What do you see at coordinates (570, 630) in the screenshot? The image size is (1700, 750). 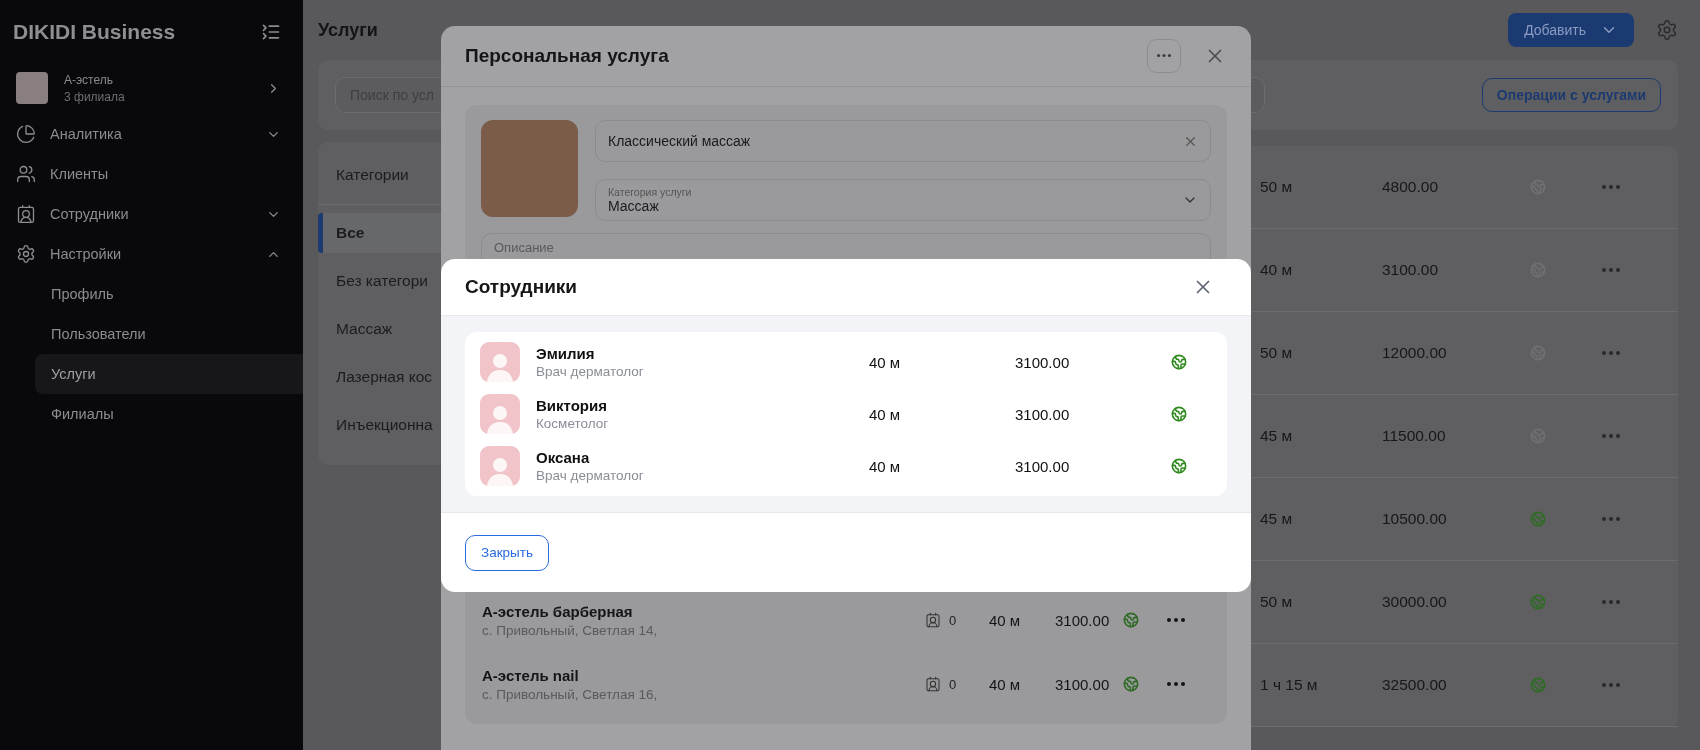 I see `branch-address: с. Привольный, Светлая 14,` at bounding box center [570, 630].